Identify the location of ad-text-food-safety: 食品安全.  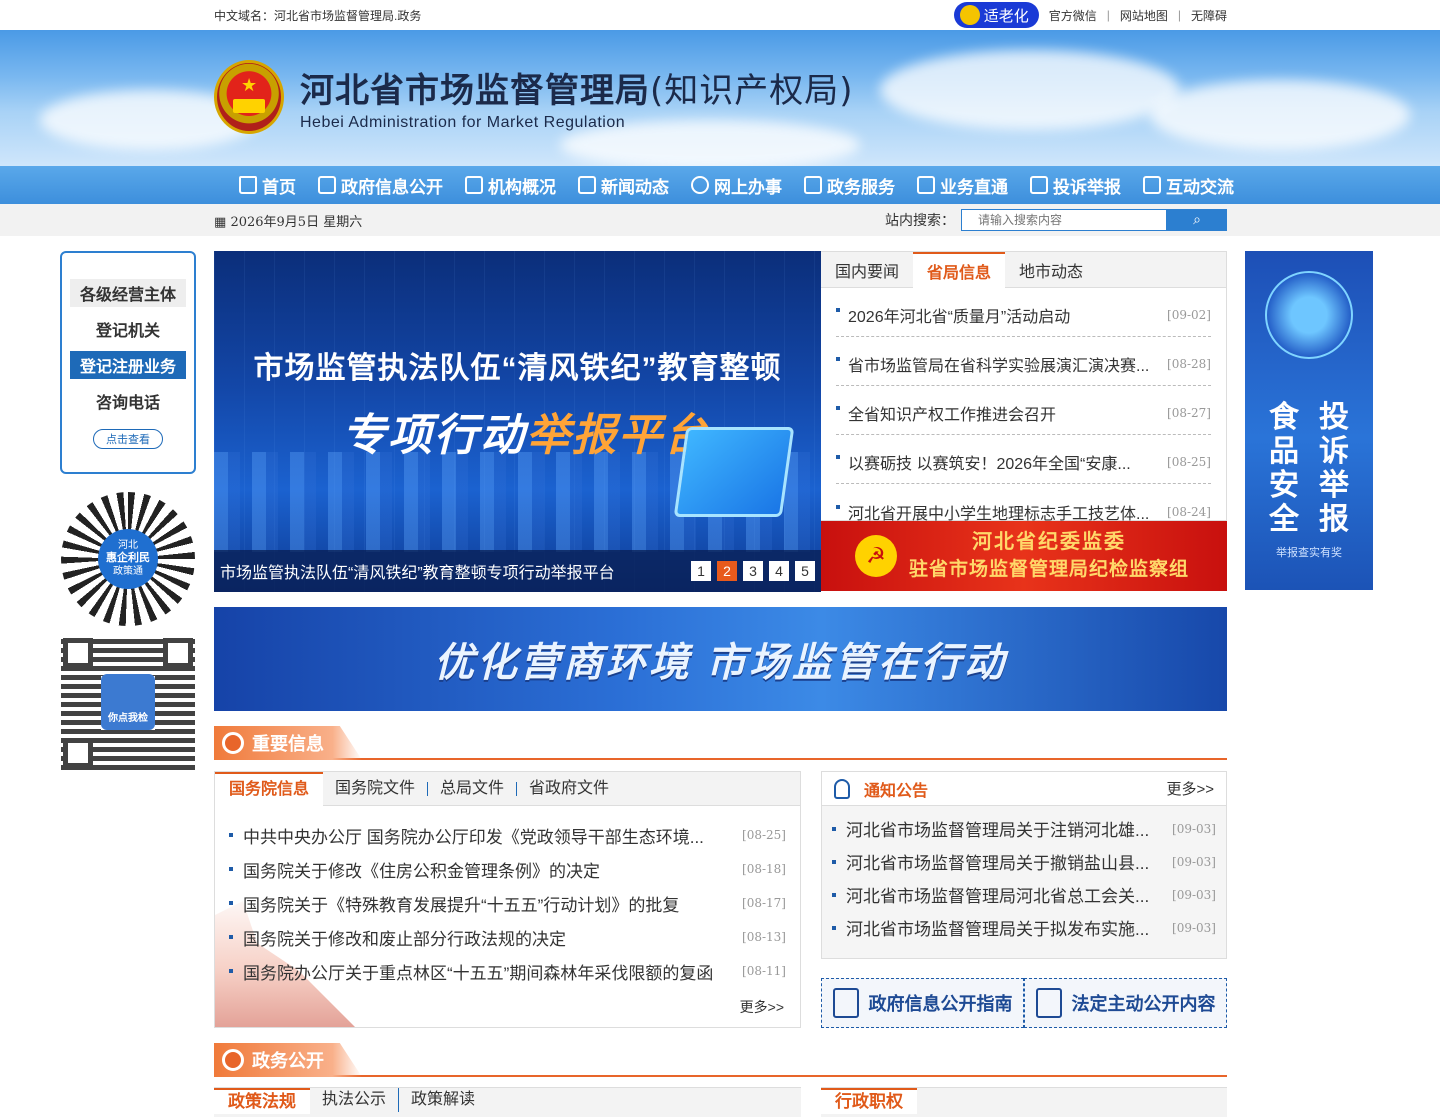
(1284, 468).